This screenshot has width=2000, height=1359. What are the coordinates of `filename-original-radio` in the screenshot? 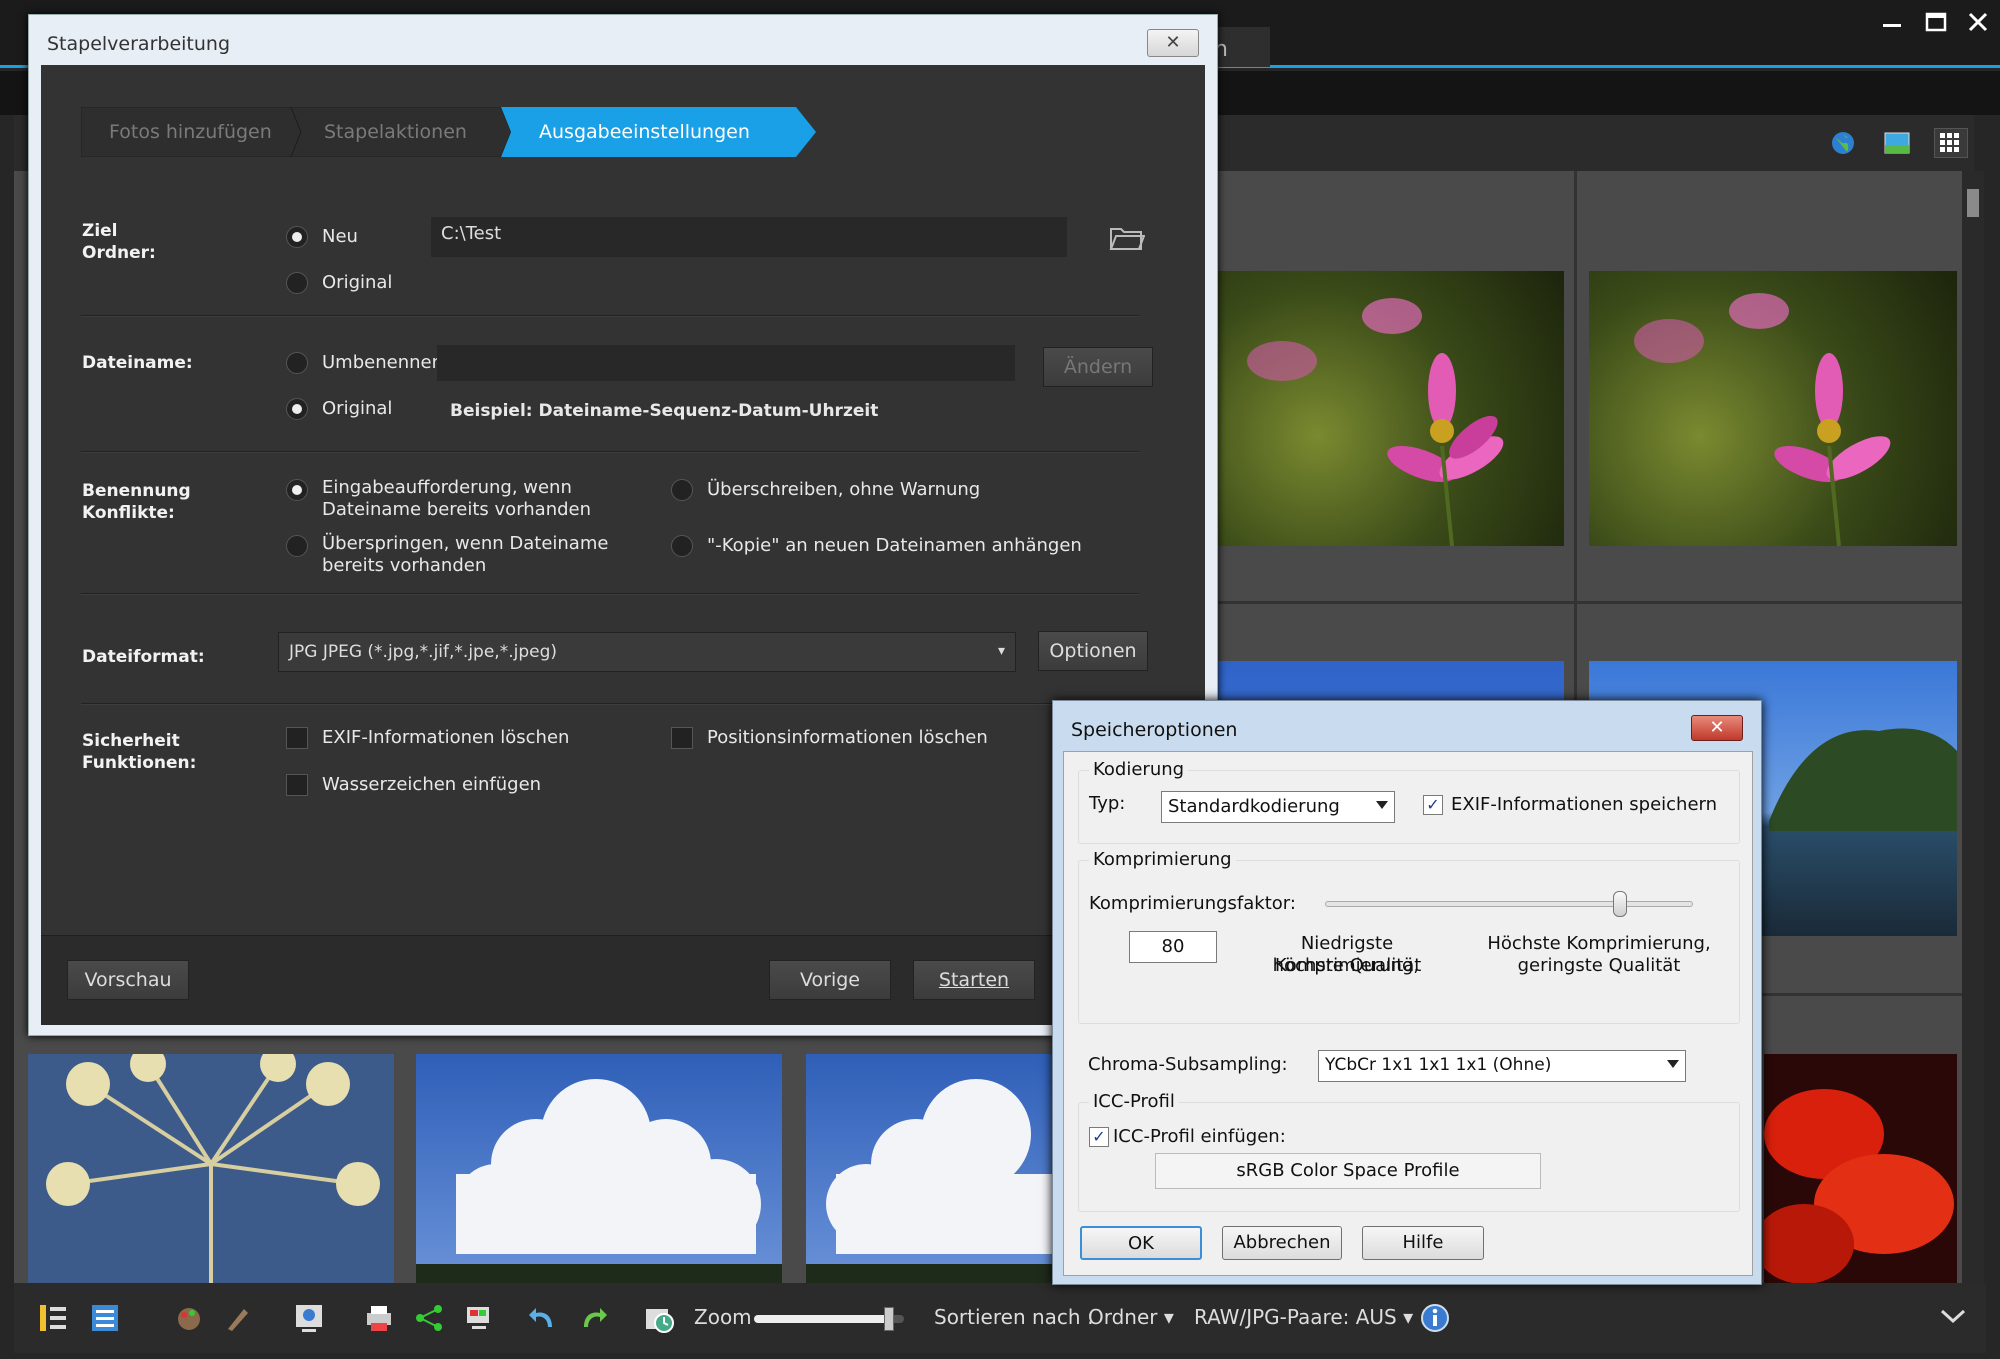 It's located at (297, 409).